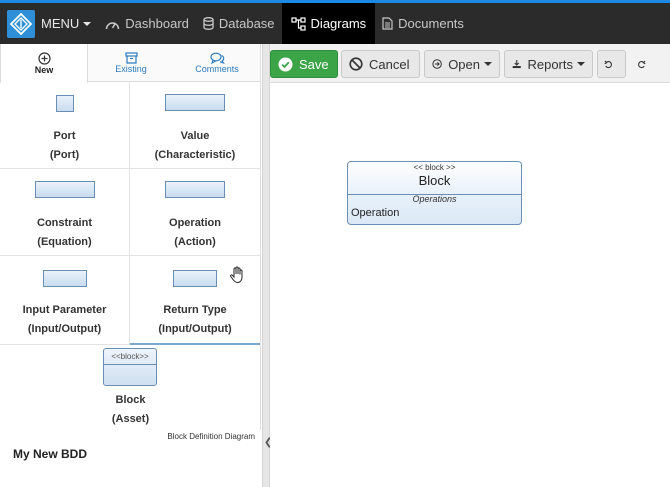  What do you see at coordinates (195, 242) in the screenshot?
I see `palette-item-subtitle: (Action)` at bounding box center [195, 242].